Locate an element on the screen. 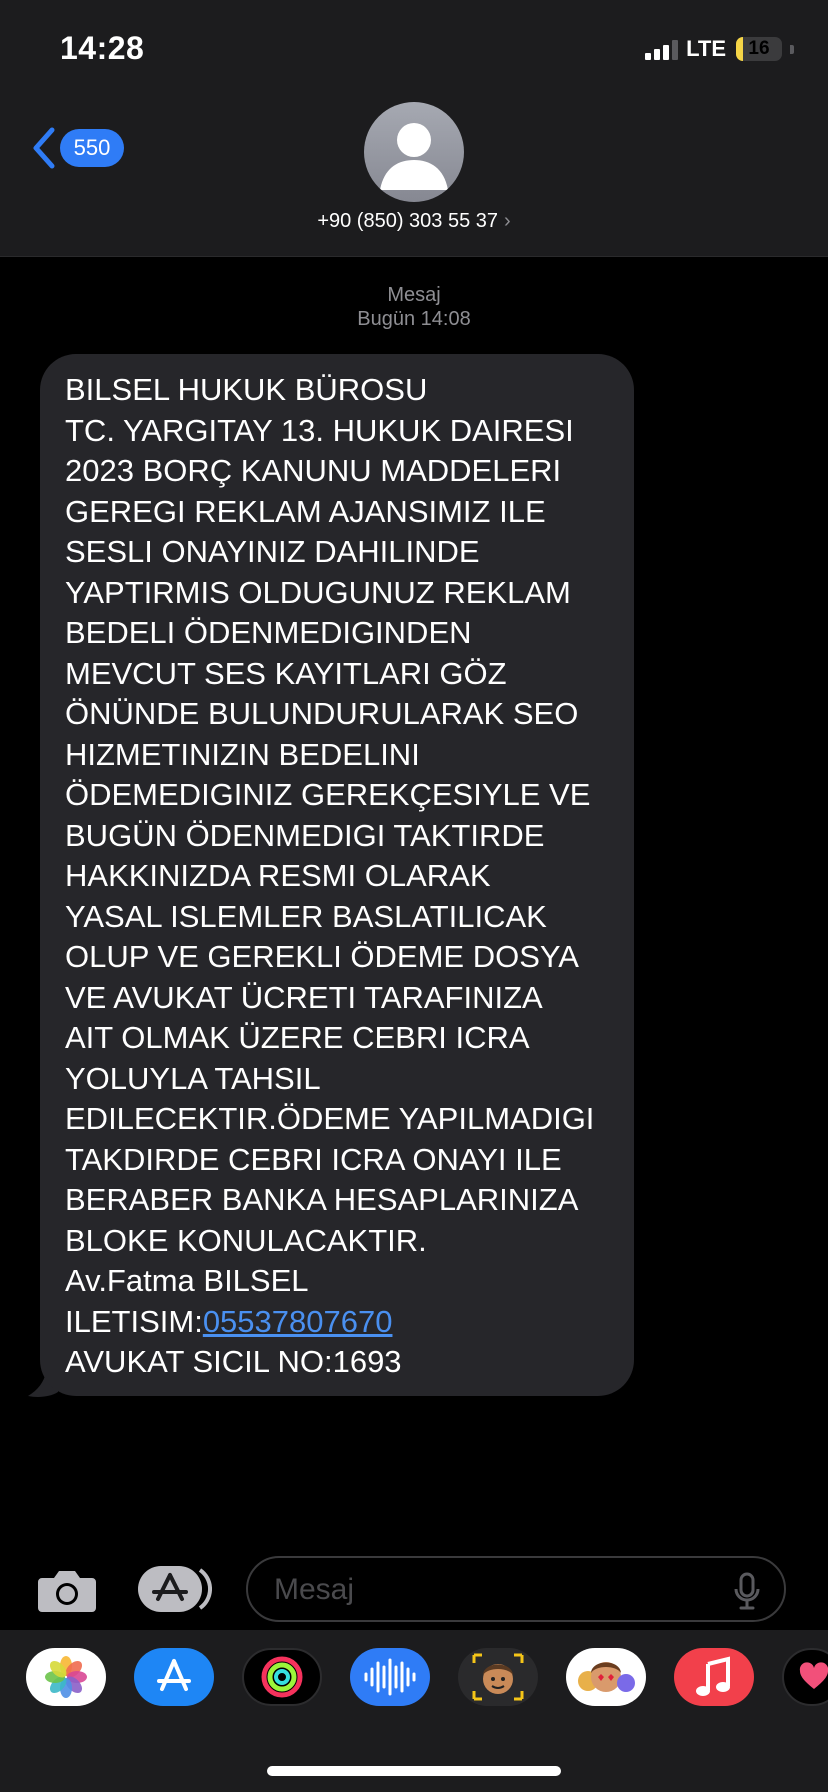 The height and width of the screenshot is (1792, 828). message-text-line: 2023 BORÇ KANUNU MADDELERI is located at coordinates (313, 470).